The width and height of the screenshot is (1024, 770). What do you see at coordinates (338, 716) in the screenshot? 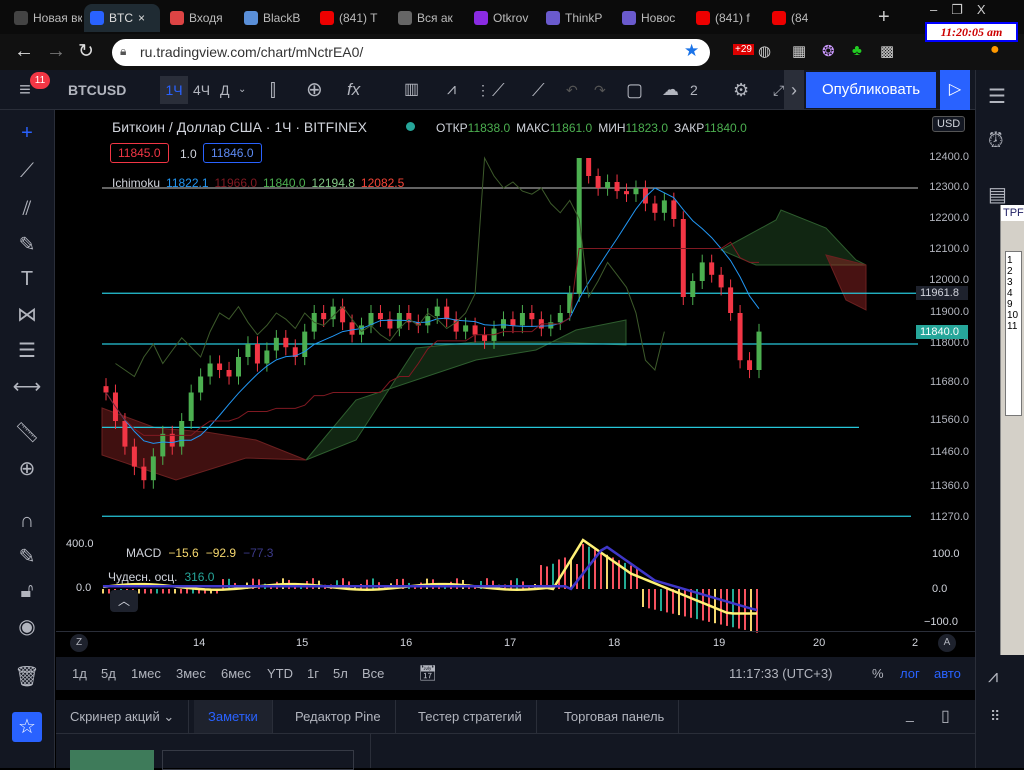
I see `tab-pine-editor: Редактор Pine` at bounding box center [338, 716].